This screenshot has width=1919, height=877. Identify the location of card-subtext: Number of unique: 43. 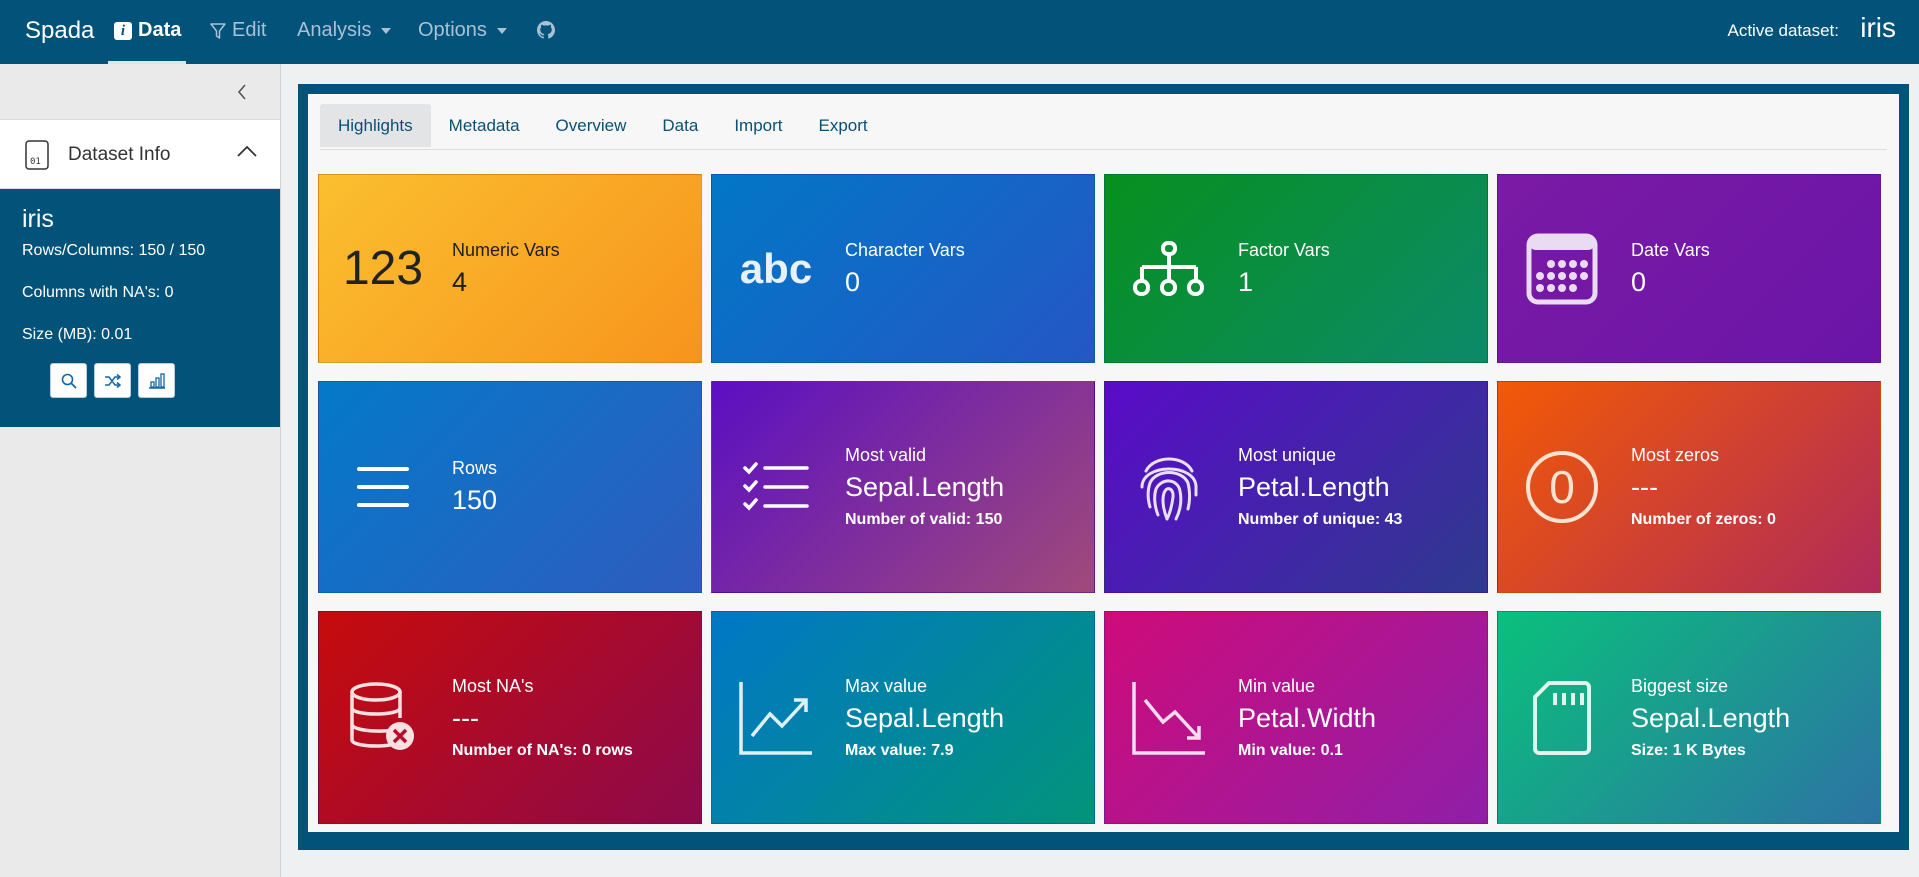
(1320, 519).